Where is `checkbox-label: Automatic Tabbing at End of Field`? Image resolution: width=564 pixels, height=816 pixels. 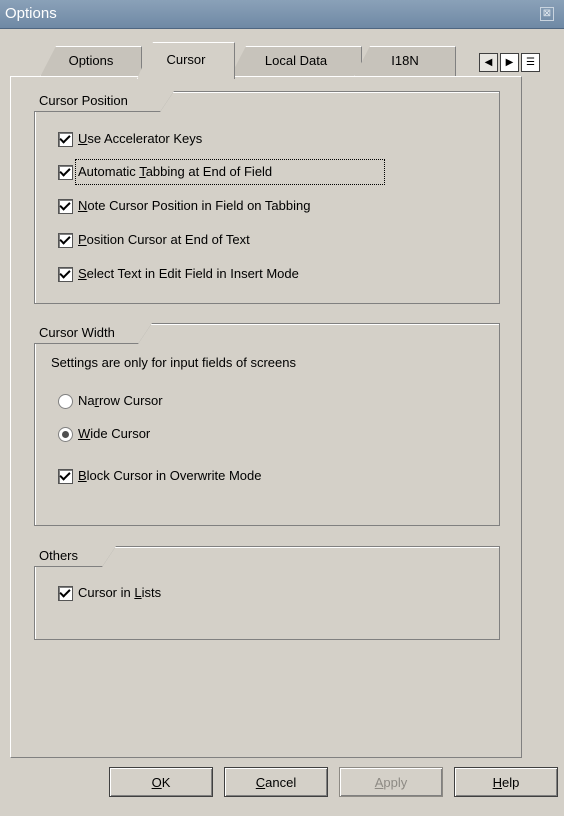 checkbox-label: Automatic Tabbing at End of Field is located at coordinates (230, 172).